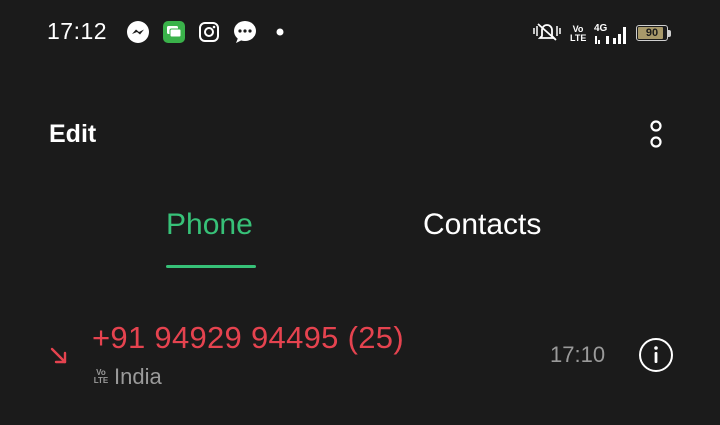 This screenshot has width=720, height=425. Describe the element at coordinates (138, 376) in the screenshot. I see `call-location: India` at that location.